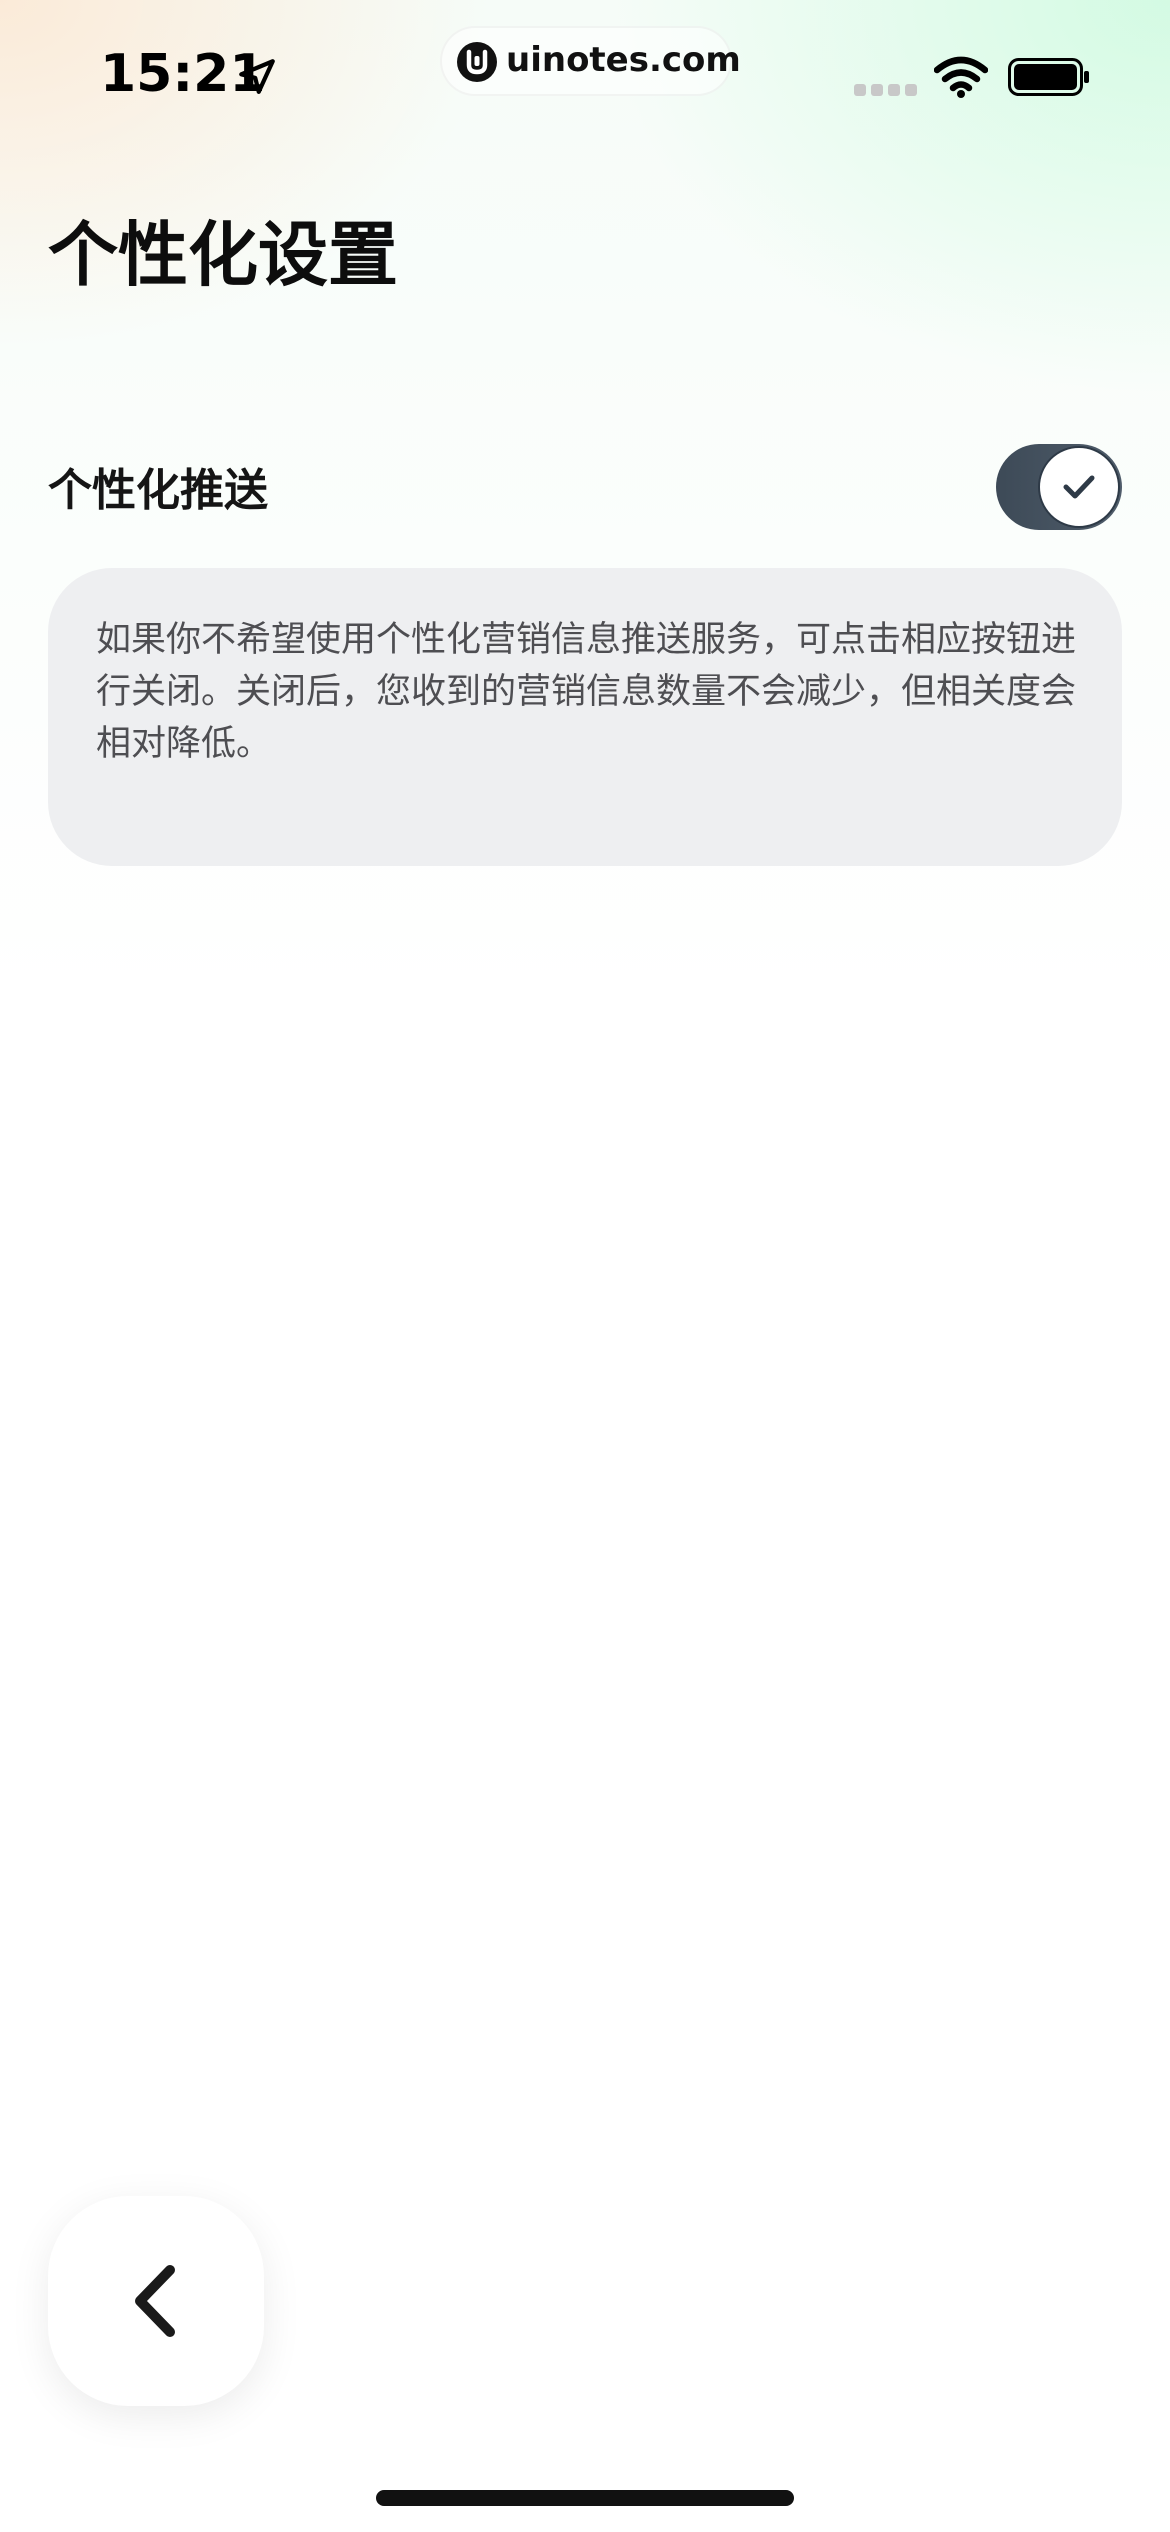  I want to click on chevron-left-icon, so click(155, 2301).